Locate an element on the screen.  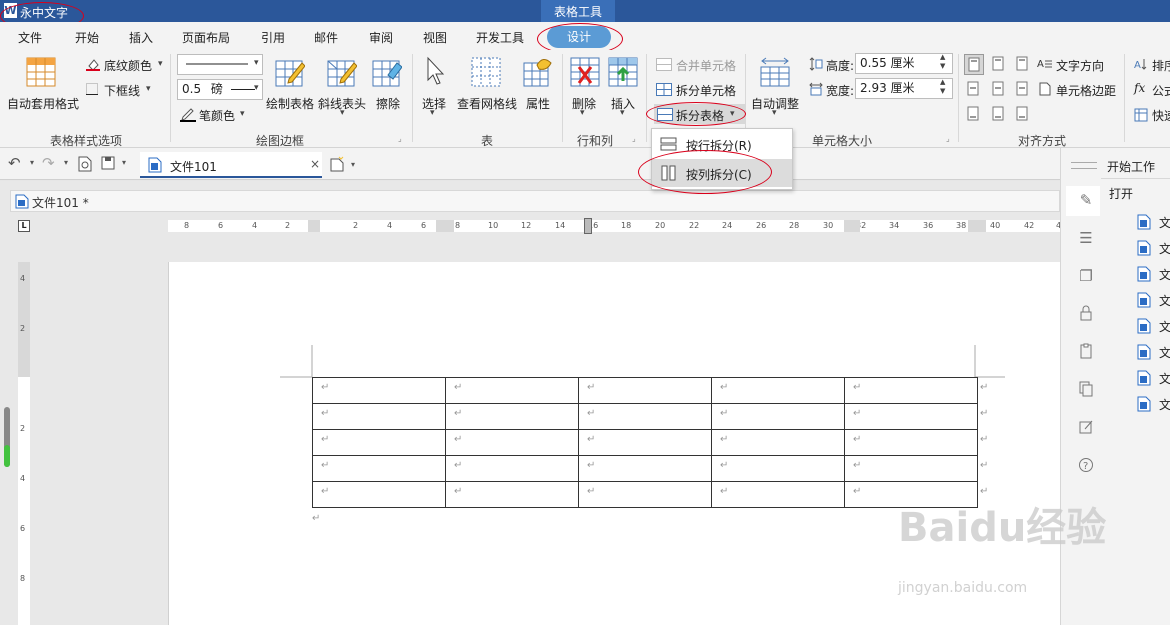
eraser-icon is located at coordinates (387, 72).